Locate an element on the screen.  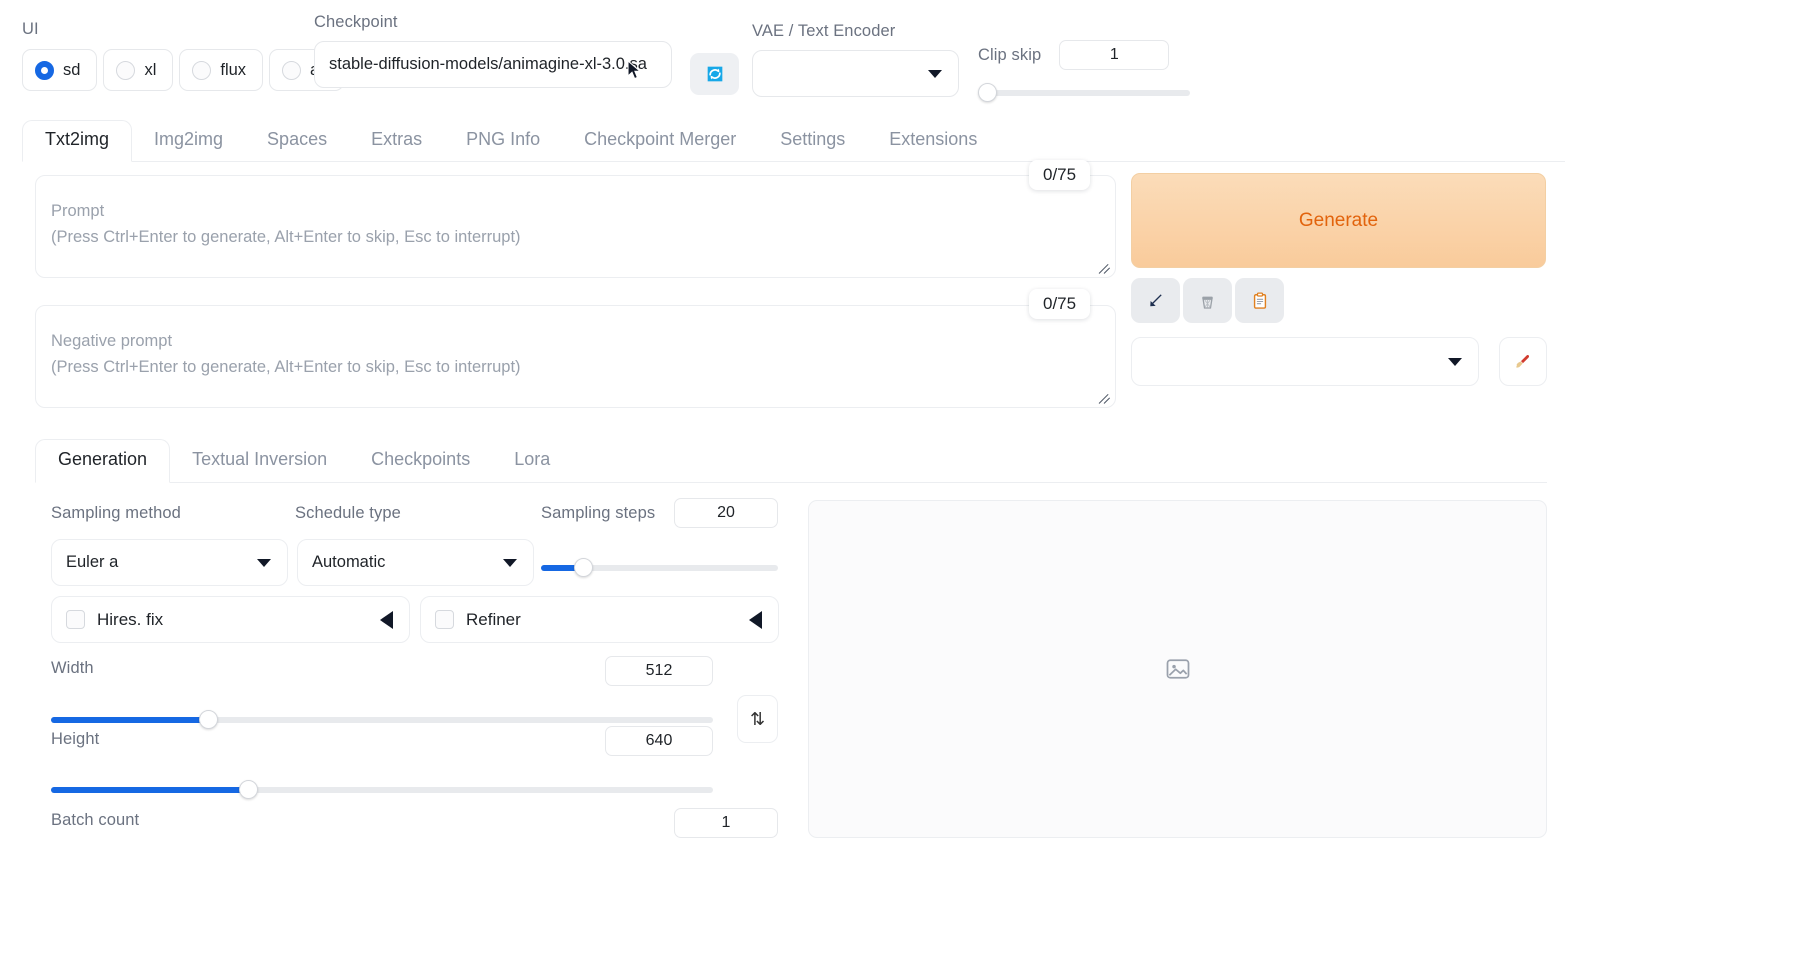
batch-count-input: 1 is located at coordinates (726, 823).